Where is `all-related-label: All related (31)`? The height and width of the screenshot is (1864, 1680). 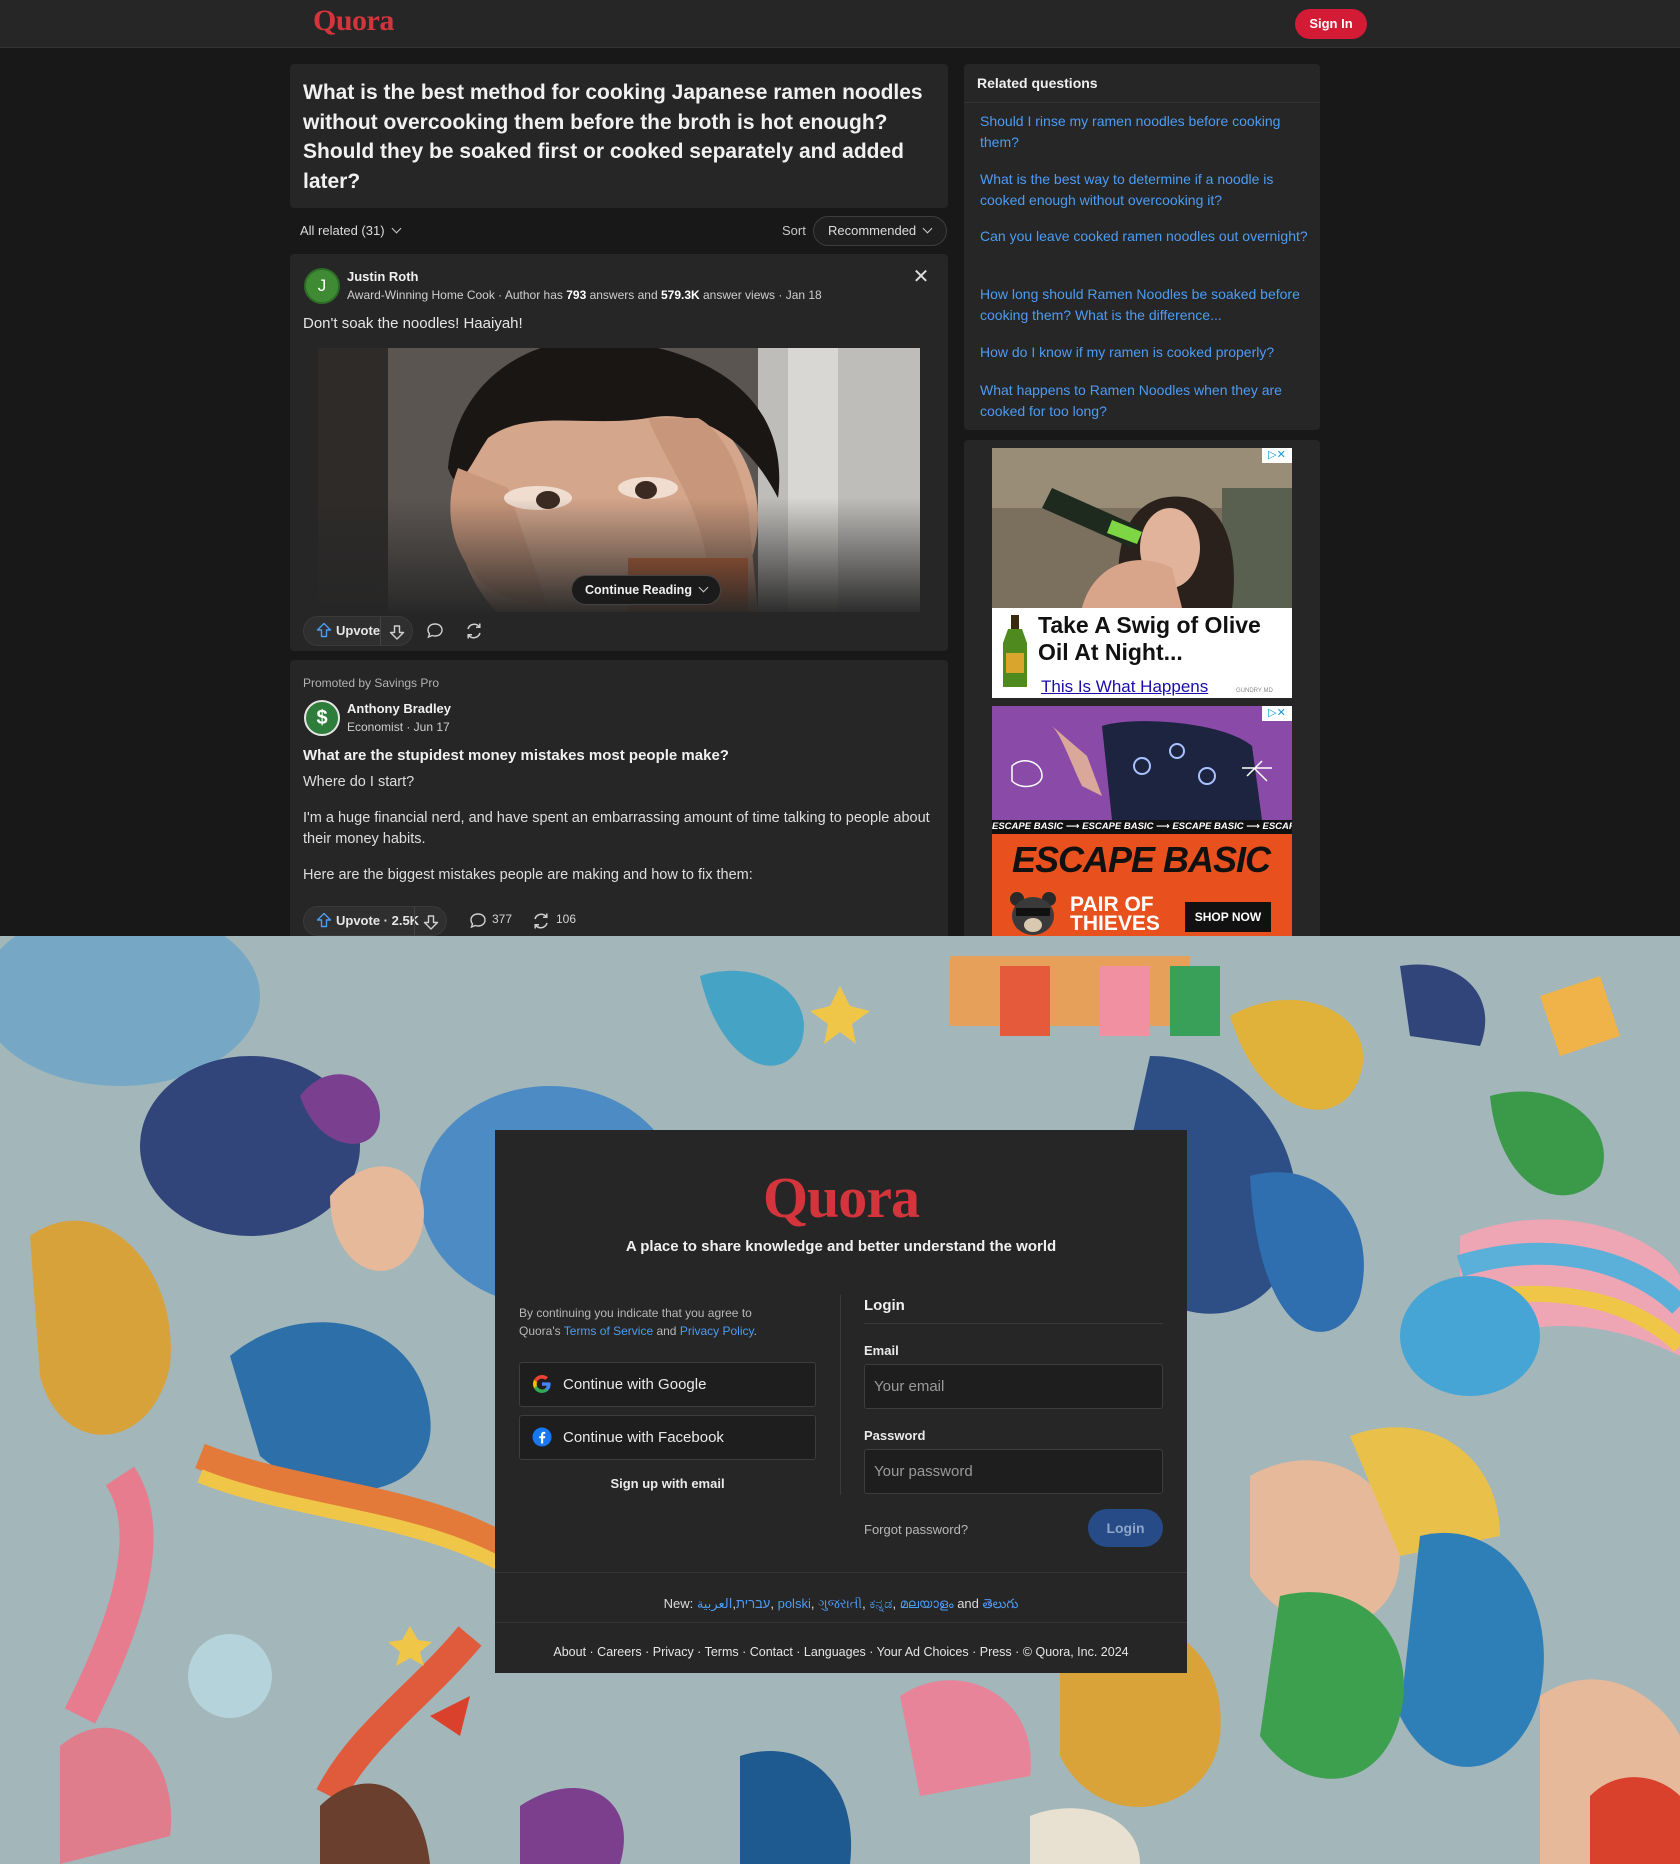 all-related-label: All related (31) is located at coordinates (342, 230).